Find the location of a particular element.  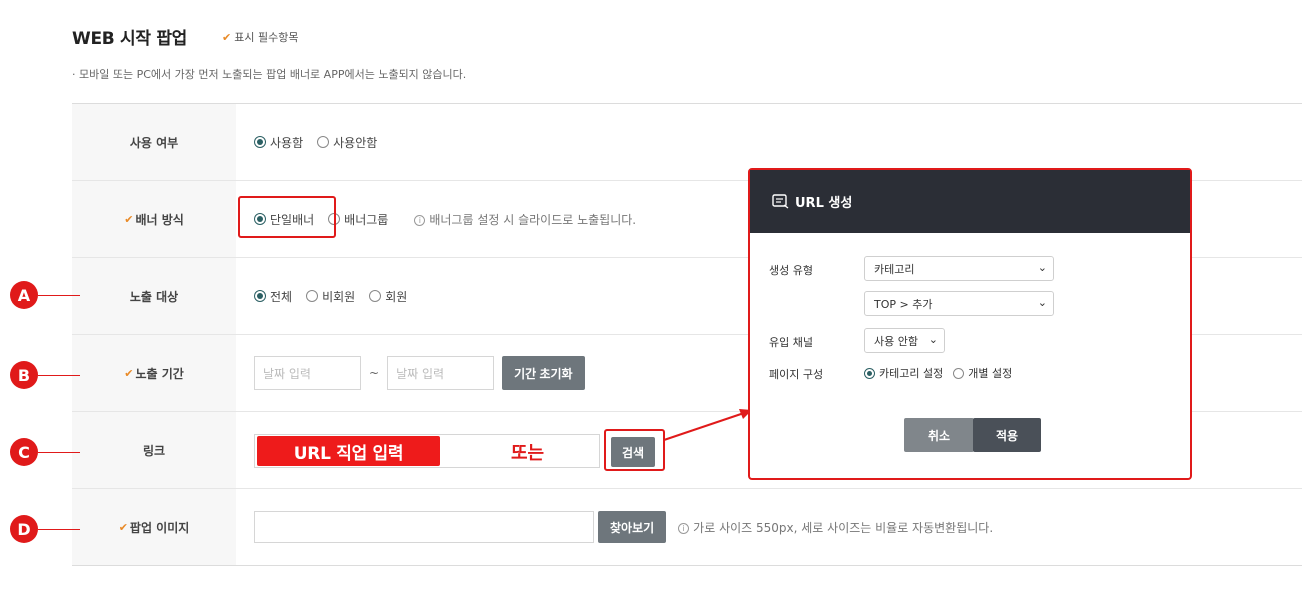

page-label: 페이지 구성 is located at coordinates (796, 374).